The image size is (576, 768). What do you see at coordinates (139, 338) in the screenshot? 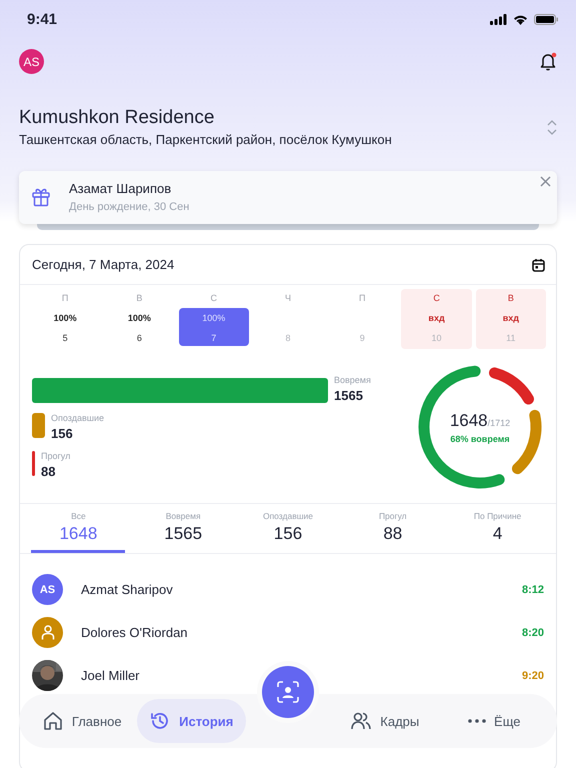
I see `day-date: 6` at bounding box center [139, 338].